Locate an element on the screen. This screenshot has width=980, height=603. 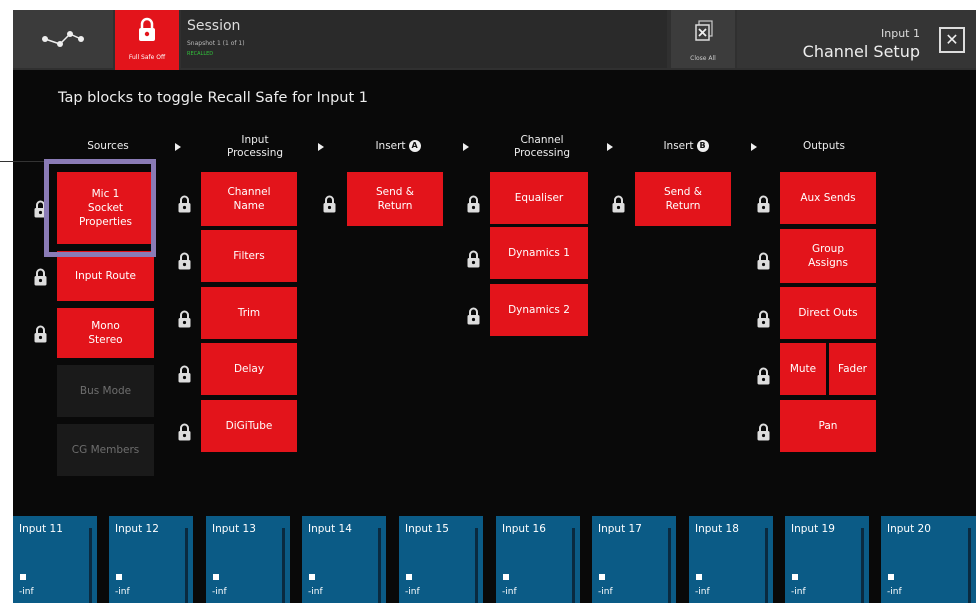
network-button is located at coordinates (63, 39).